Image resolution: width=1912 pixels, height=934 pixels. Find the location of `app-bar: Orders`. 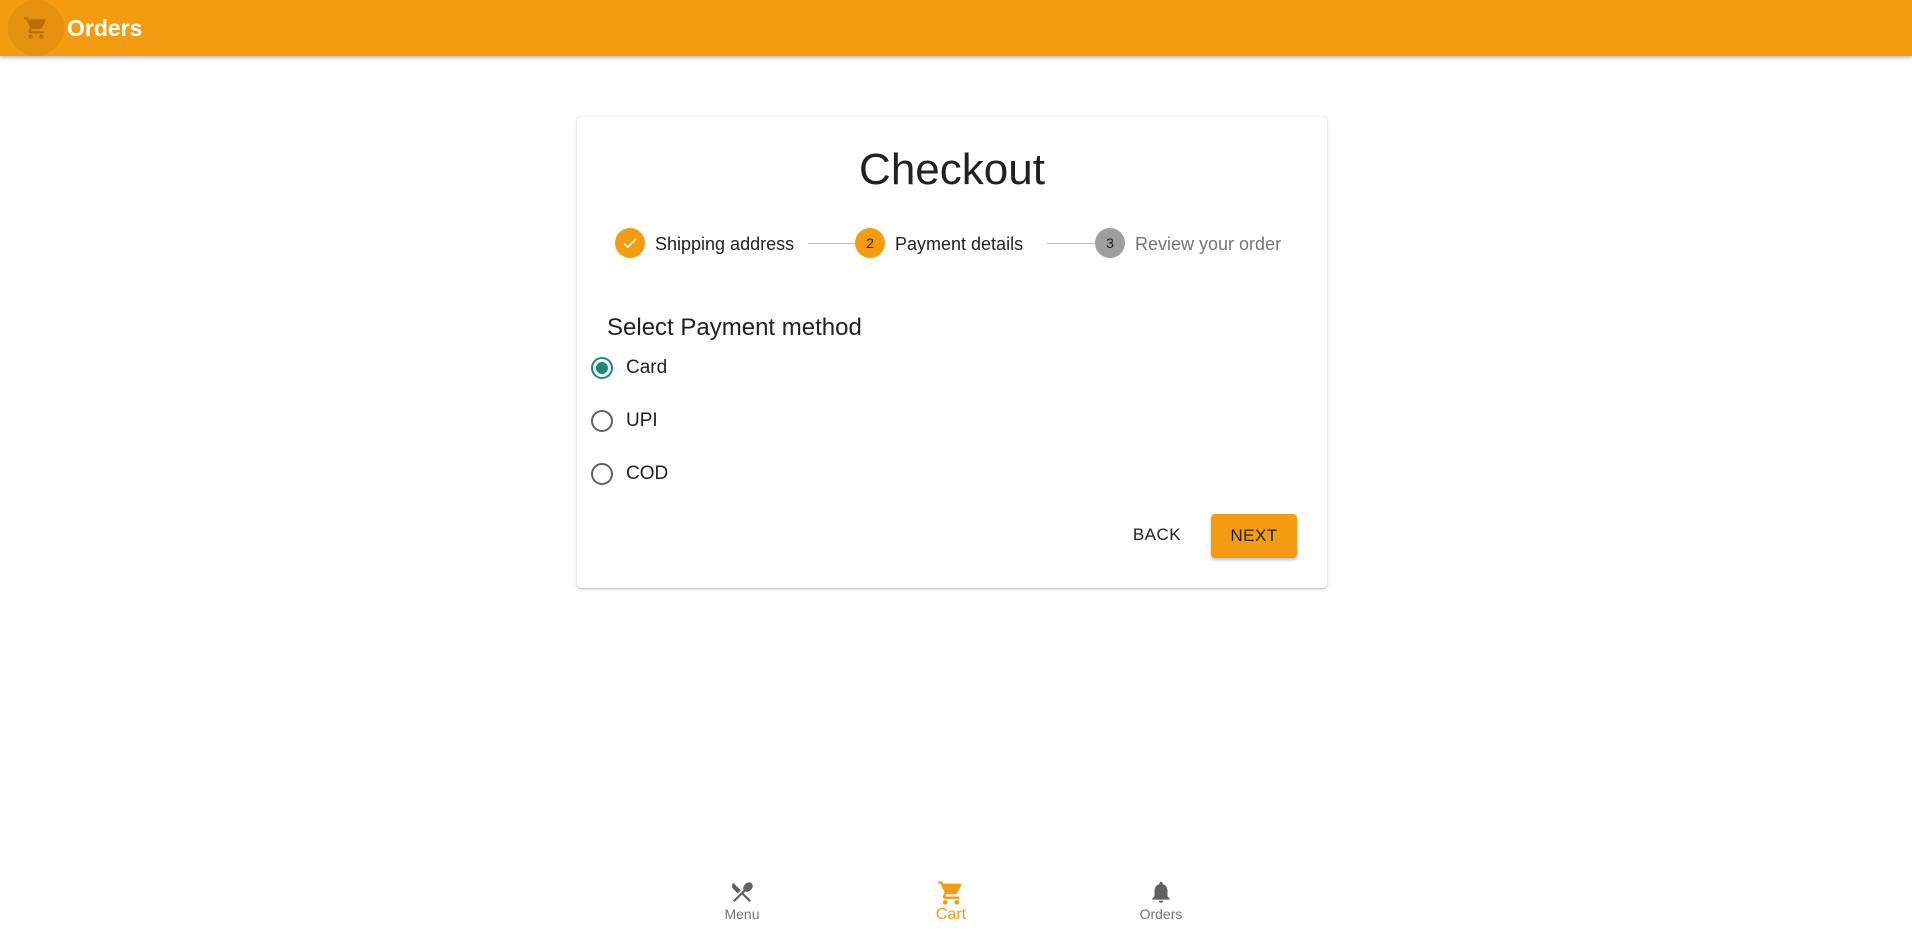

app-bar: Orders is located at coordinates (956, 28).